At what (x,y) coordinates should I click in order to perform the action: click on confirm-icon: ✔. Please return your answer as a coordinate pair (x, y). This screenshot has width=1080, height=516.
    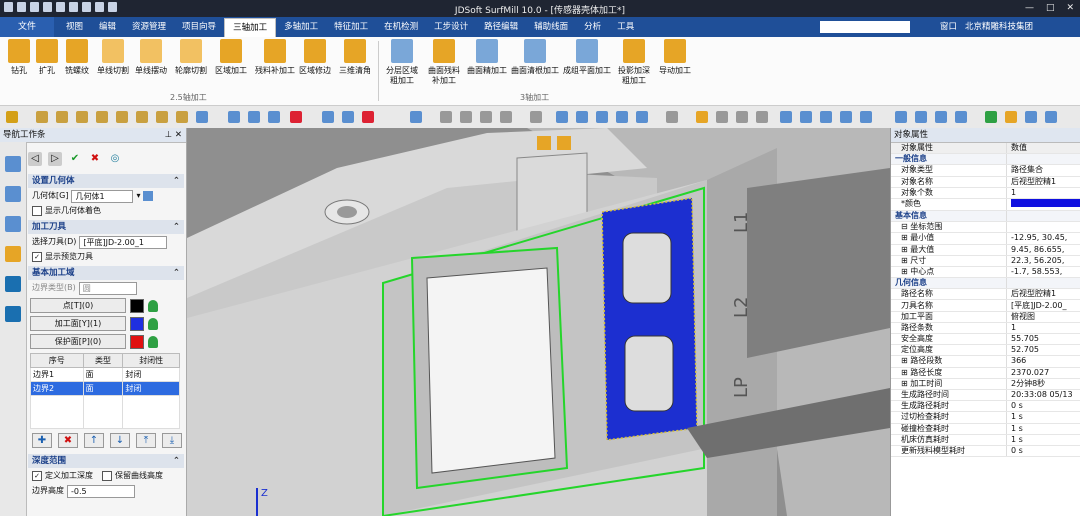
    Looking at the image, I should click on (75, 159).